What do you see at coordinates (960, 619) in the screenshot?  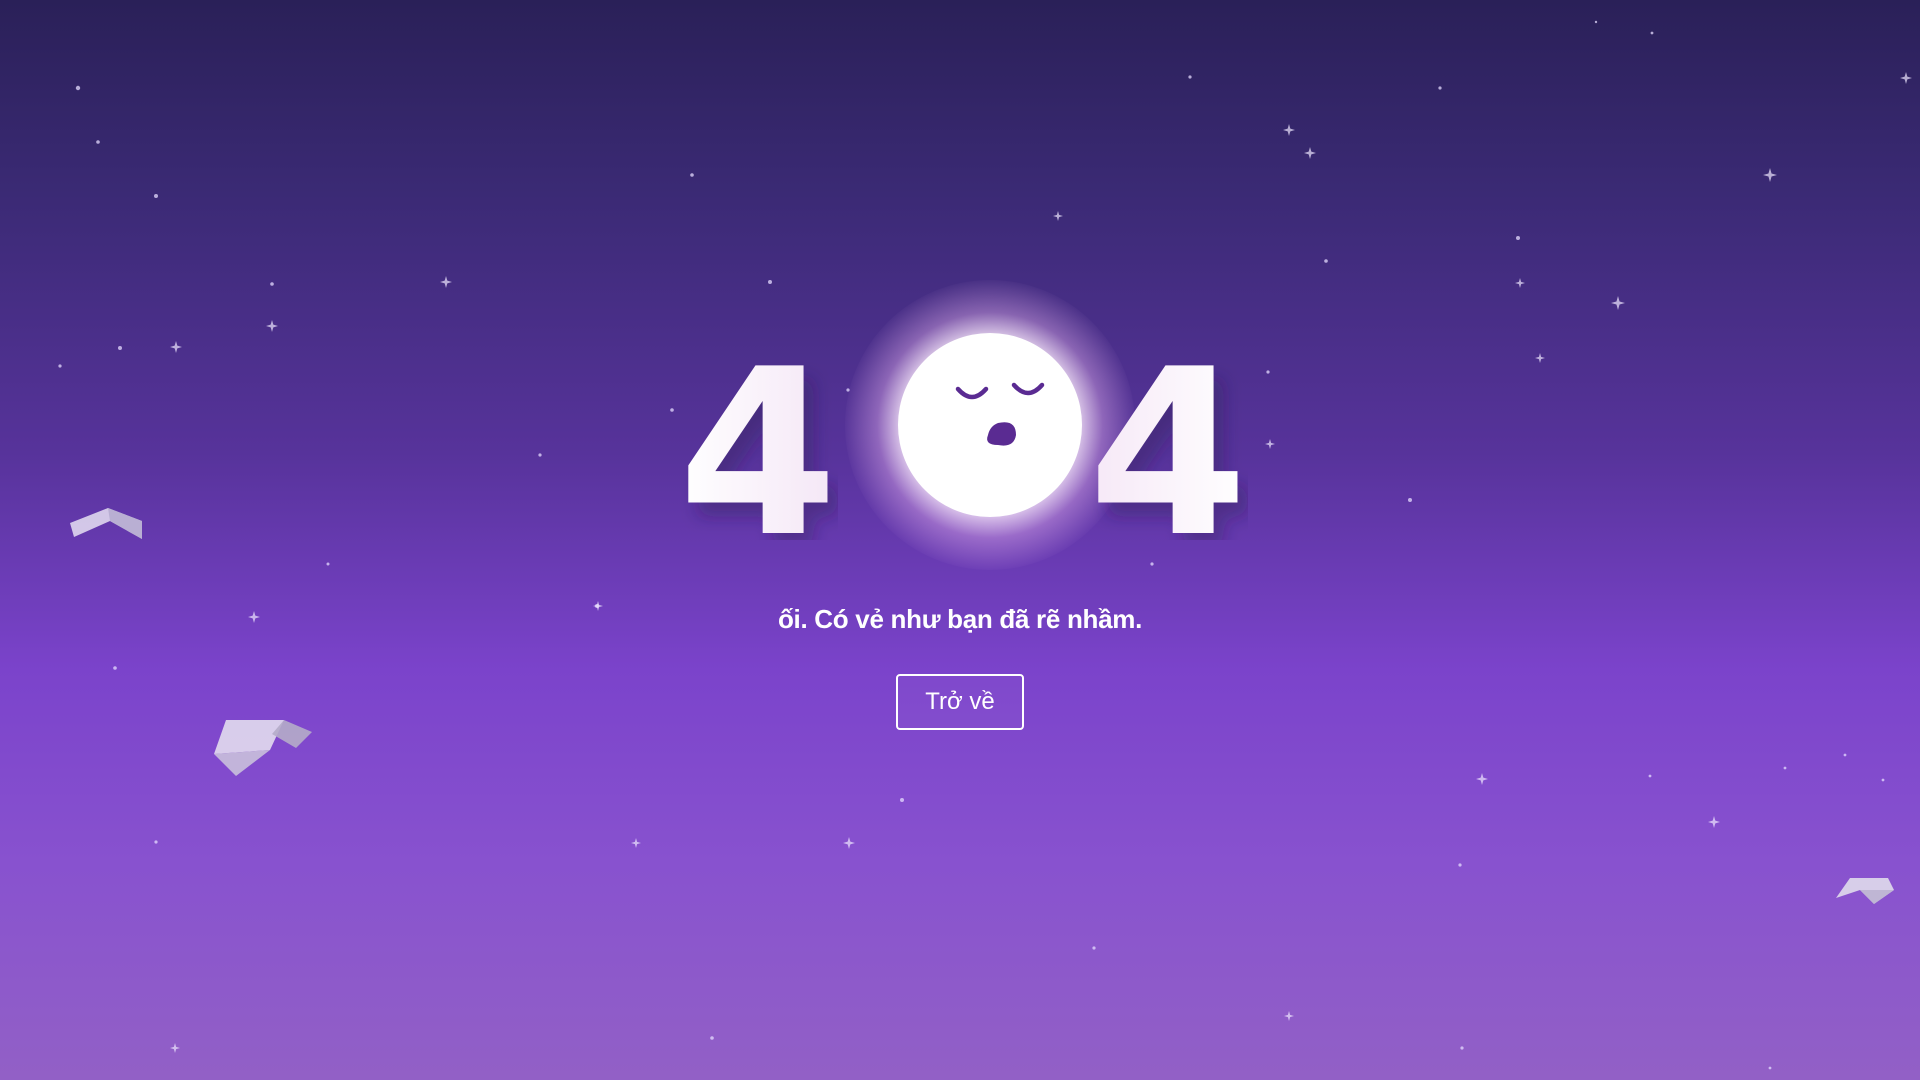 I see `error-message: ối. Có vẻ như bạn đã rẽ nhầm.` at bounding box center [960, 619].